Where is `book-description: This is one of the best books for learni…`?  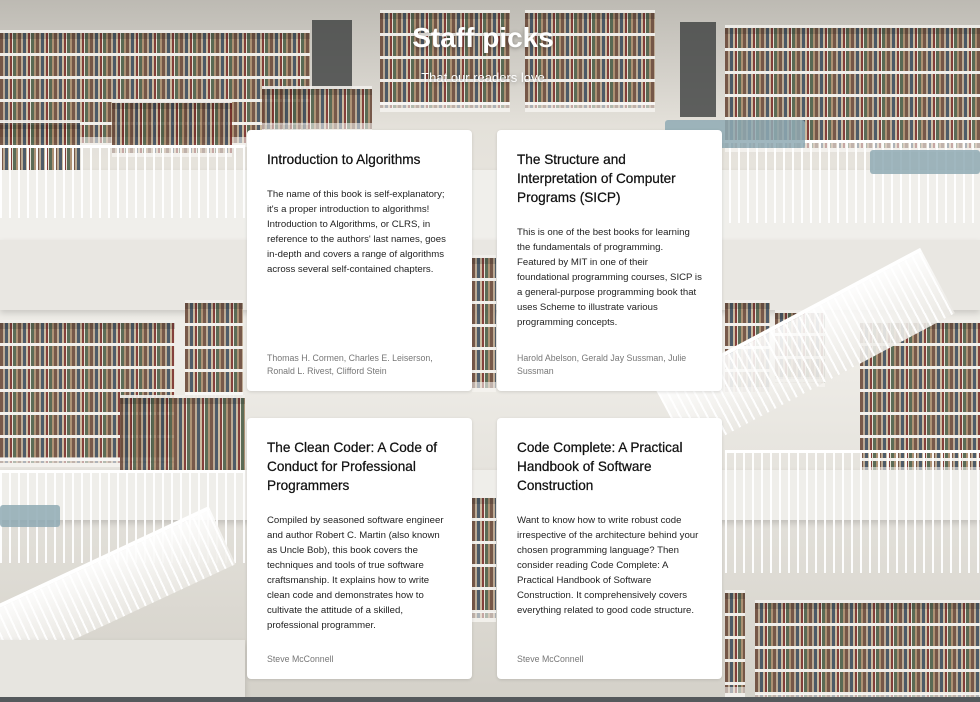
book-description: This is one of the best books for learni… is located at coordinates (609, 277).